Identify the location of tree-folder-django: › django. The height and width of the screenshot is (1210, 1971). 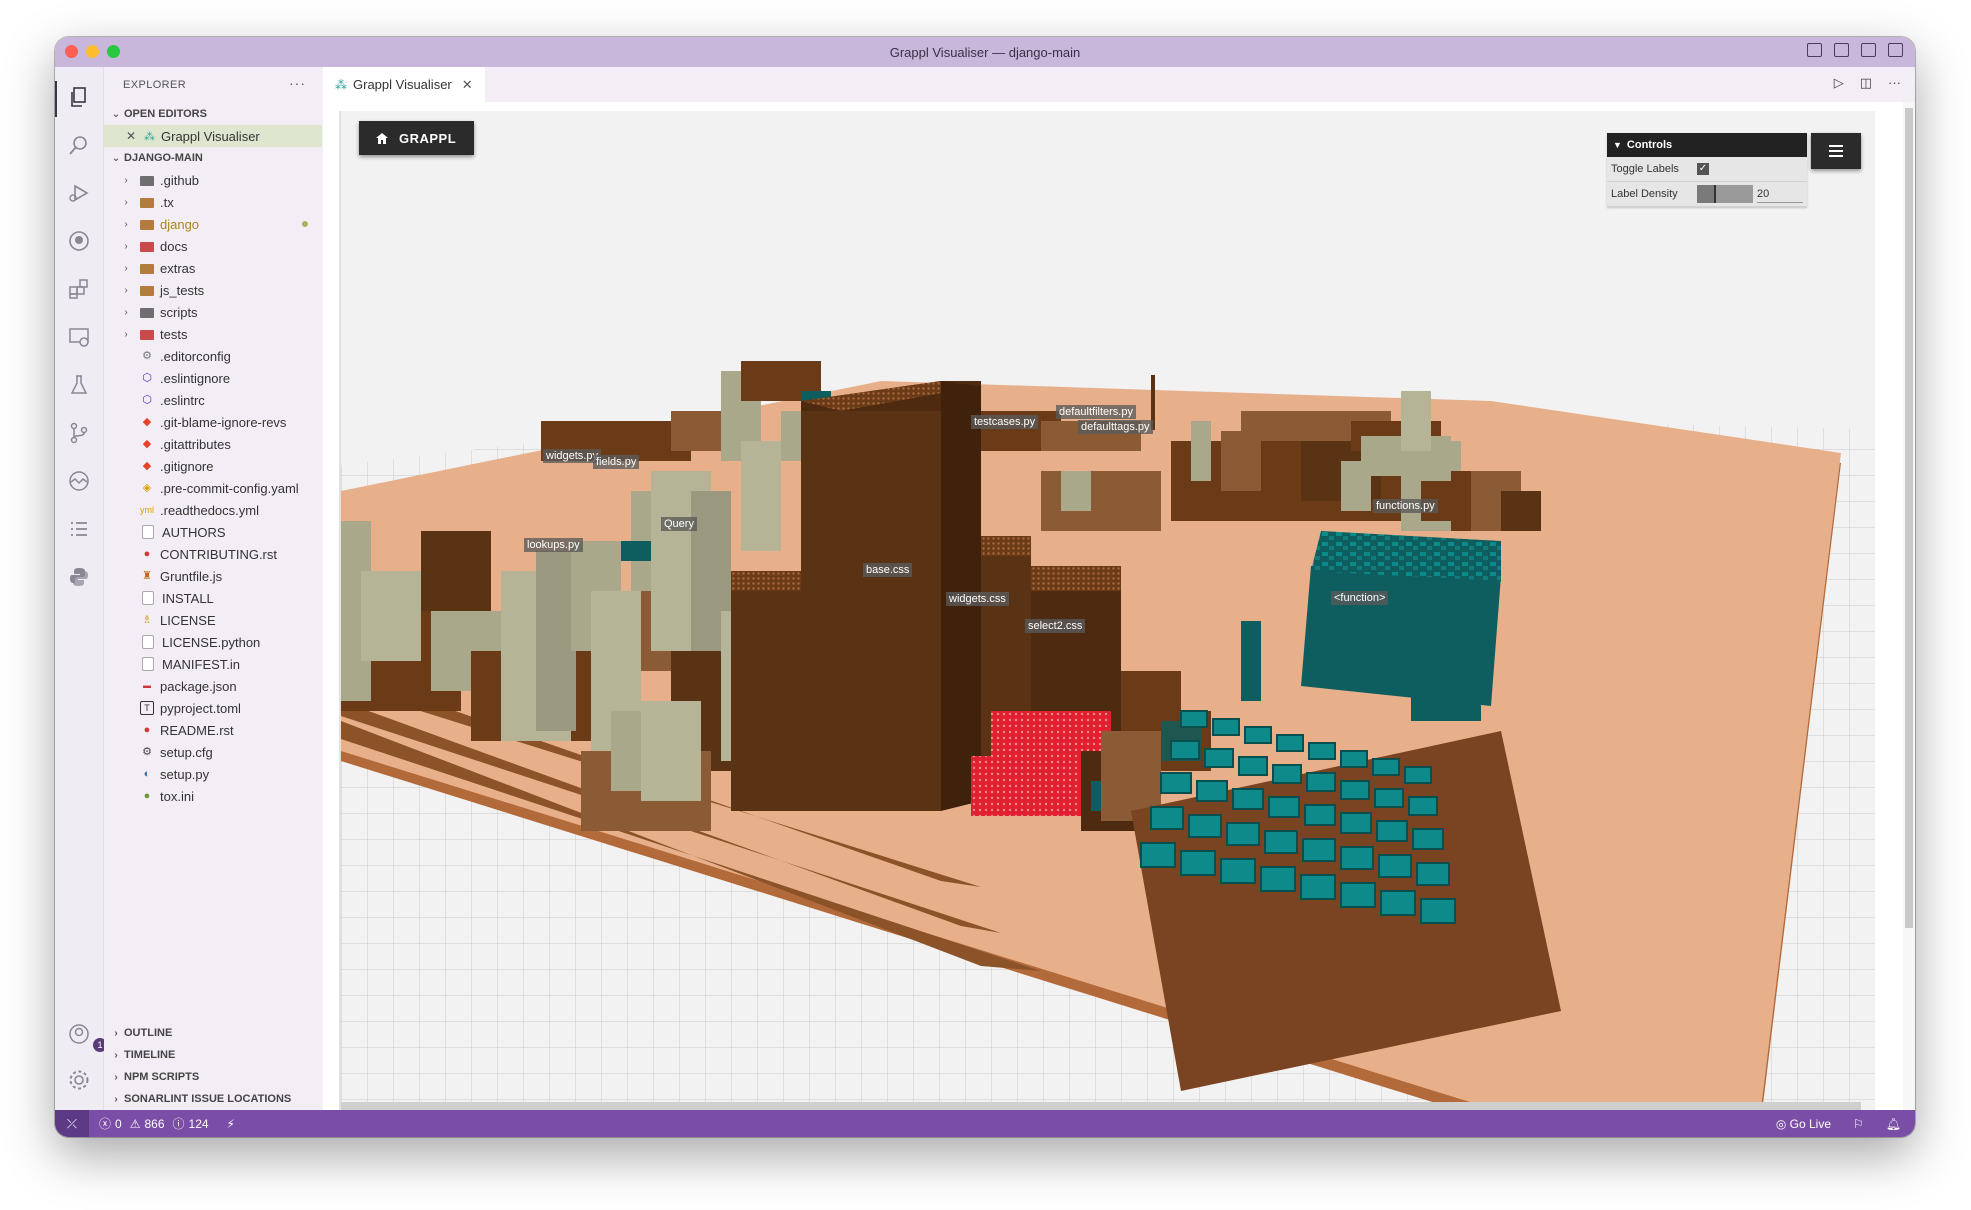
(213, 224).